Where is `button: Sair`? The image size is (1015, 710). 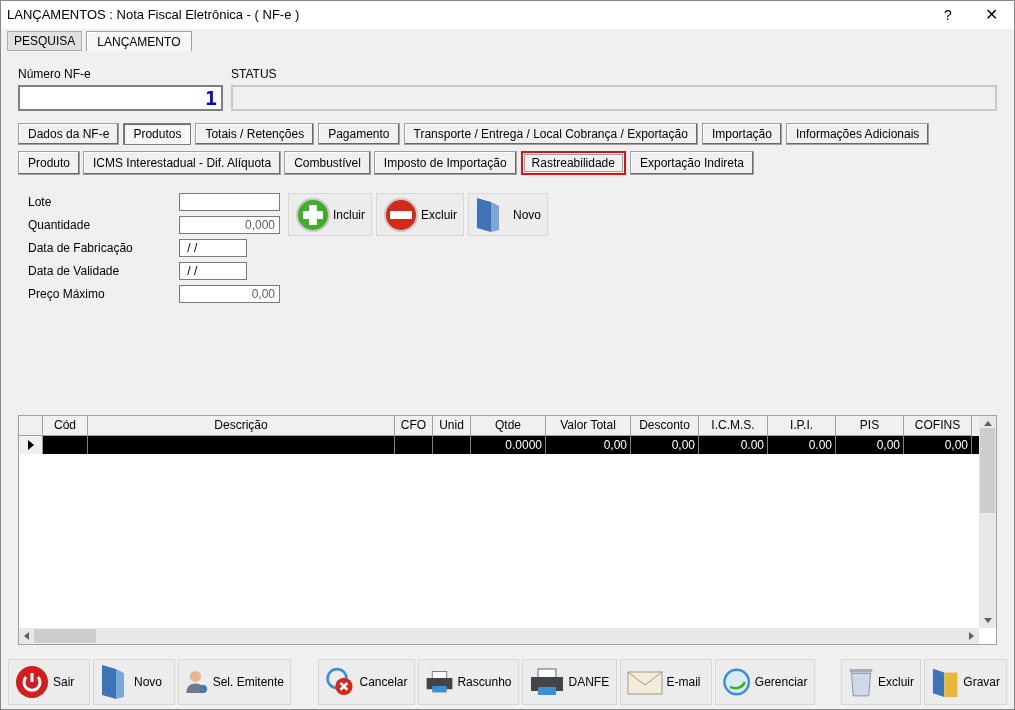
button: Sair is located at coordinates (49, 682).